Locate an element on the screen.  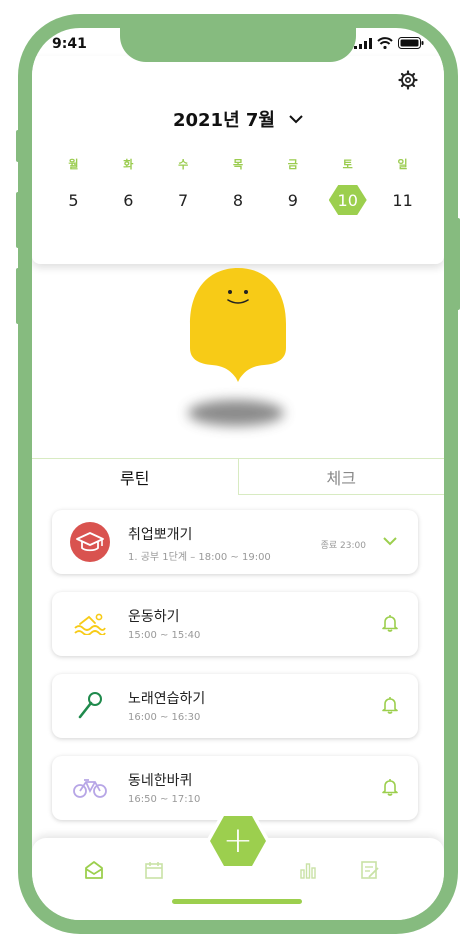
chart-icon is located at coordinates (308, 872).